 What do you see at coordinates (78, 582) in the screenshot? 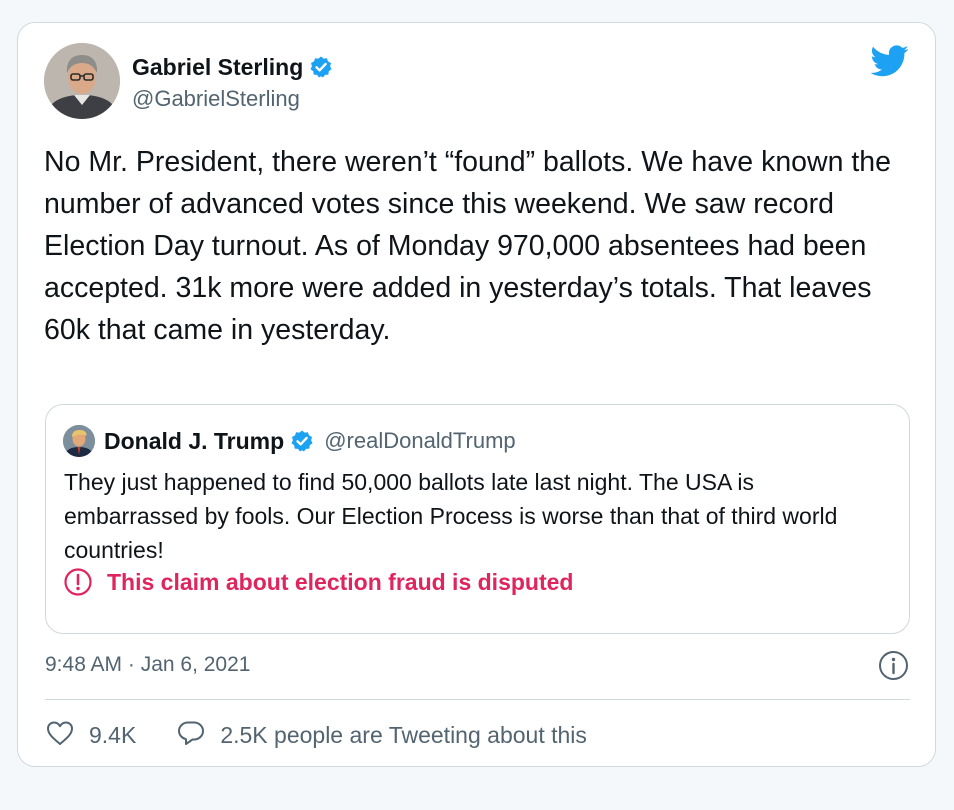
I see `alert-circle-icon` at bounding box center [78, 582].